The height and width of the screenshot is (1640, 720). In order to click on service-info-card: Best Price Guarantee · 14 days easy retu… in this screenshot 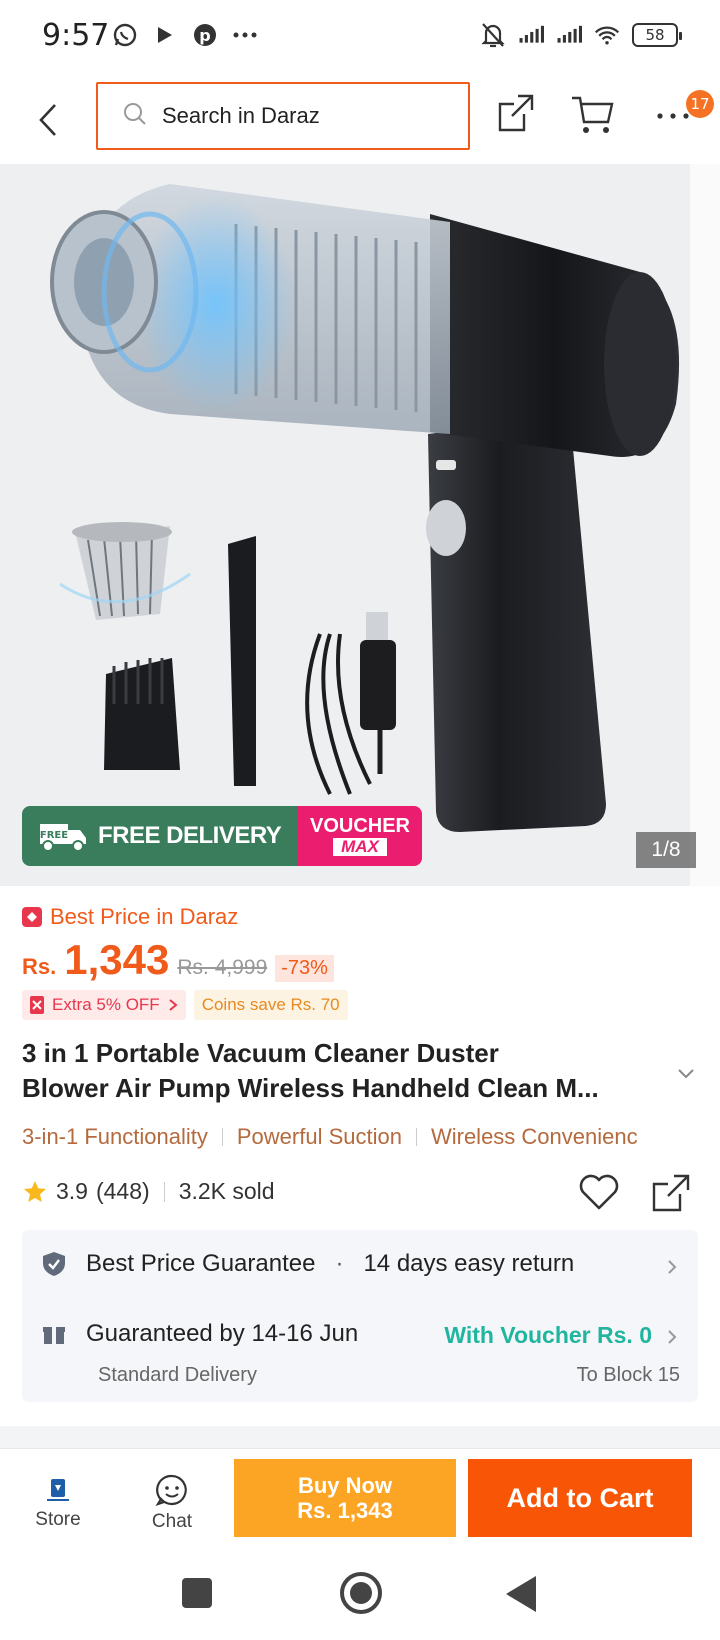, I will do `click(360, 1316)`.